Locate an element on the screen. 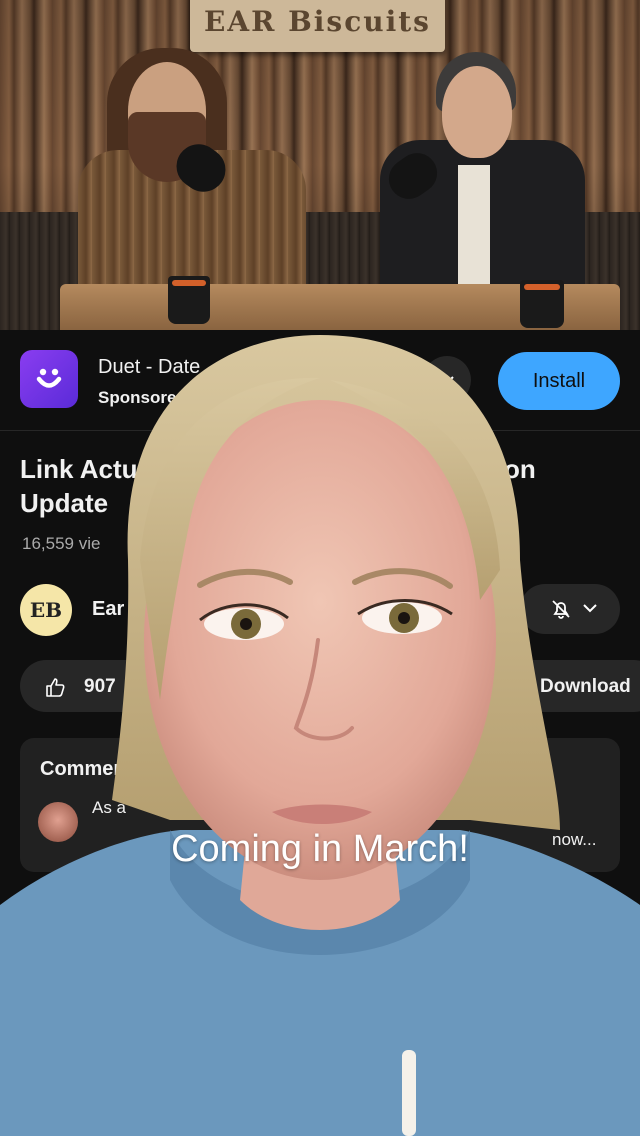 The width and height of the screenshot is (640, 1136). mug-right is located at coordinates (542, 304).